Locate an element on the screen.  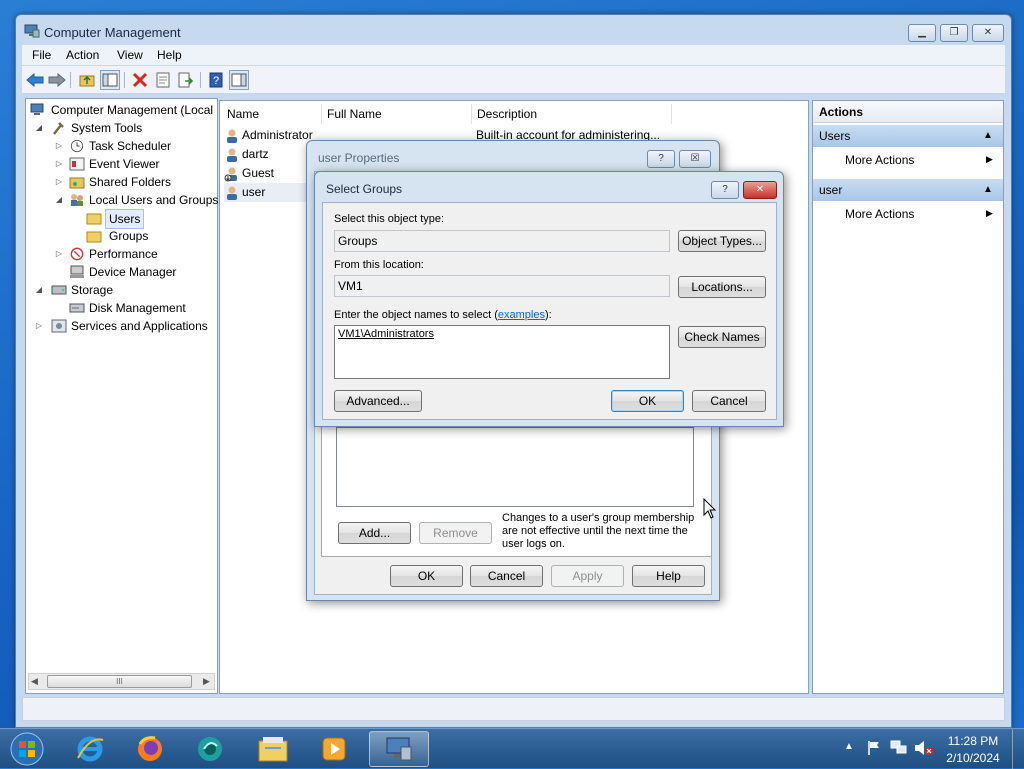
properties-button is located at coordinates (163, 80).